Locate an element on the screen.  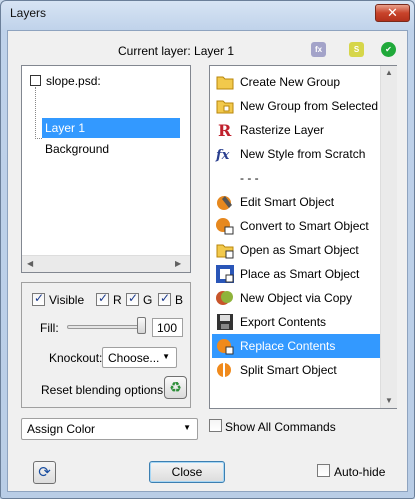
window-close-button: ✕ is located at coordinates (392, 13).